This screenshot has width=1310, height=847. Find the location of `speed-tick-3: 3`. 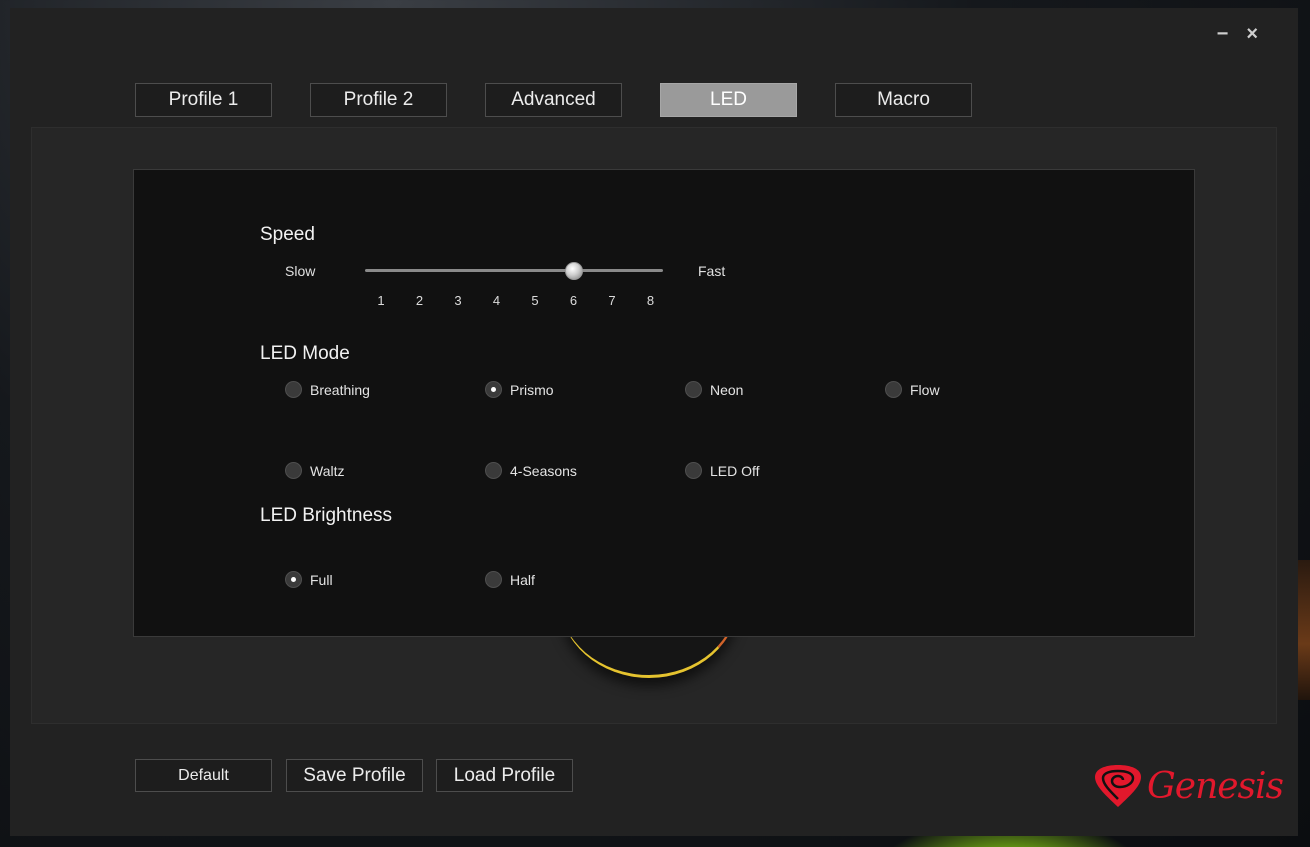

speed-tick-3: 3 is located at coordinates (458, 300).